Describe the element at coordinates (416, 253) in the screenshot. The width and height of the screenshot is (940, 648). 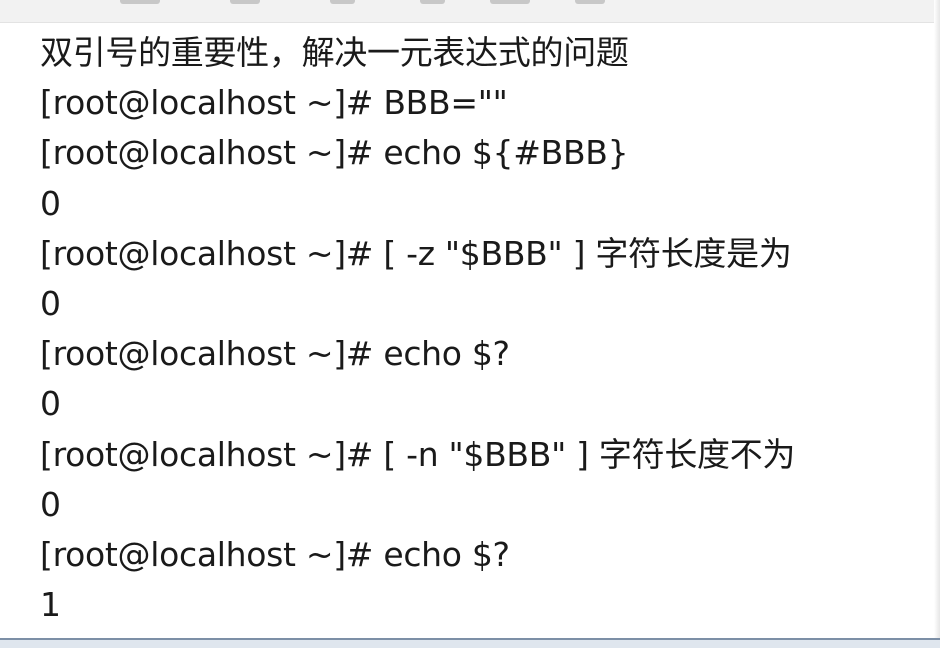
I see `terminal-line: [root@localhost ~]# [ -z "$BBB" ] 字符长度是为` at that location.